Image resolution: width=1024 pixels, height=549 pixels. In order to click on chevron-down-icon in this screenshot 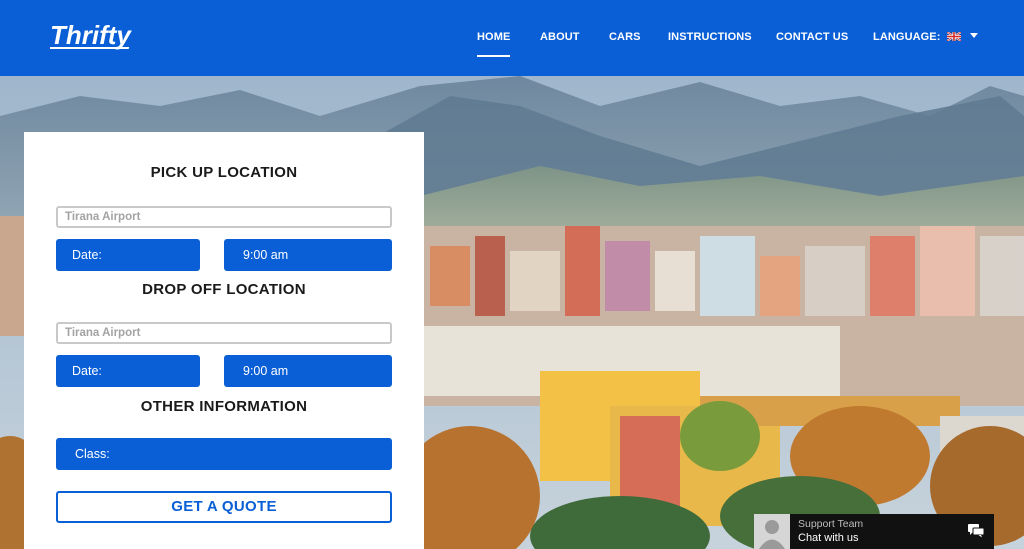, I will do `click(973, 35)`.